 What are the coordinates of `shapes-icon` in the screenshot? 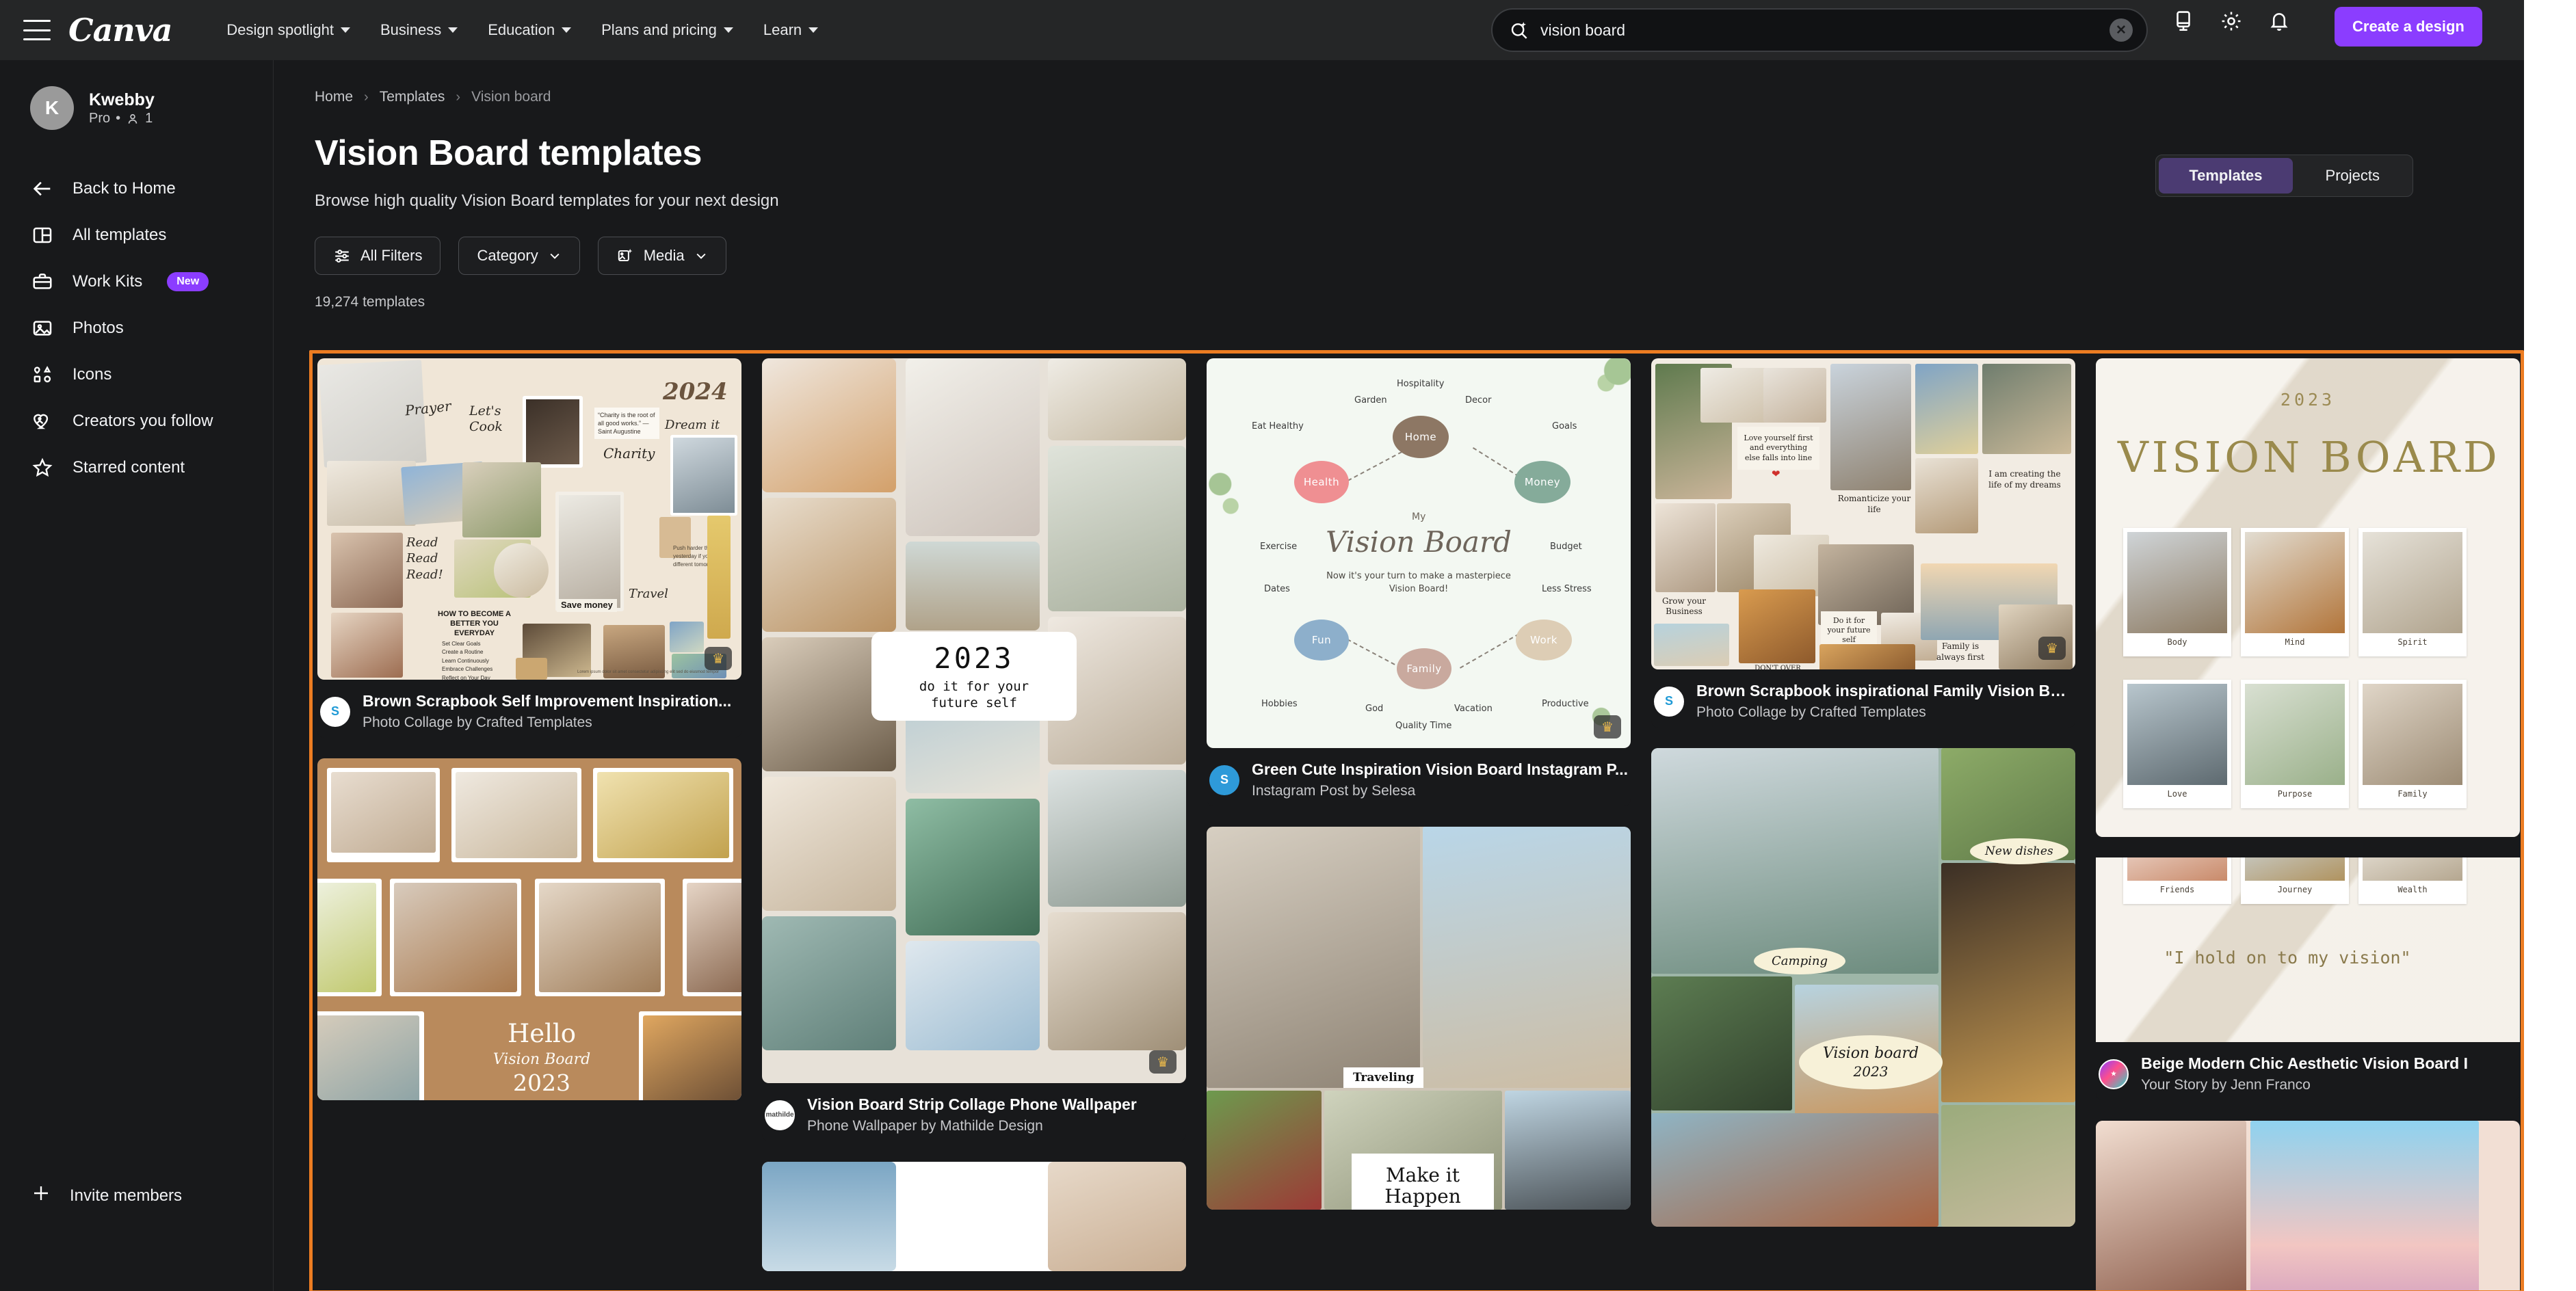 It's located at (42, 374).